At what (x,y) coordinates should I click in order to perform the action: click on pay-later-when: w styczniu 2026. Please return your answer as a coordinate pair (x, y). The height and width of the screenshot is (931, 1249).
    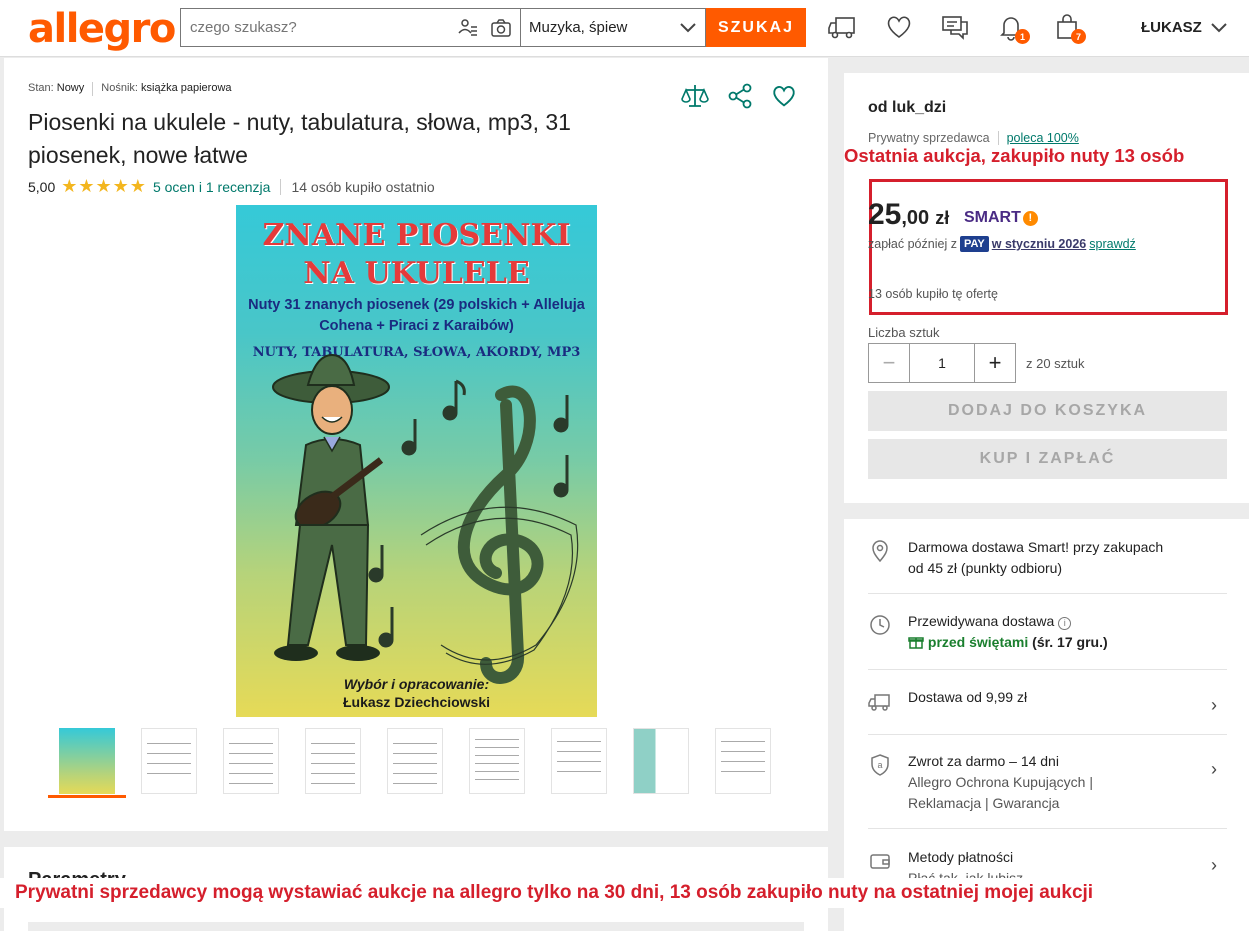
    Looking at the image, I should click on (1039, 244).